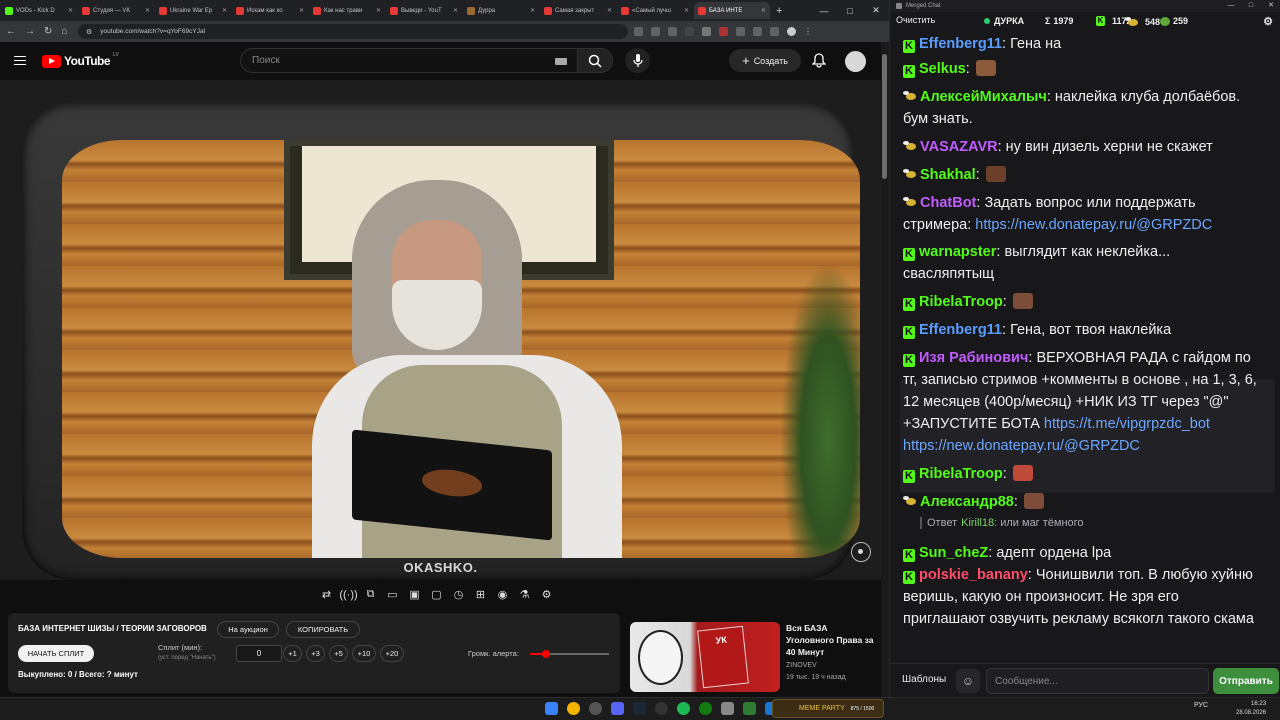 The width and height of the screenshot is (1280, 720). I want to click on player-control-icon: ◉, so click(502, 594).